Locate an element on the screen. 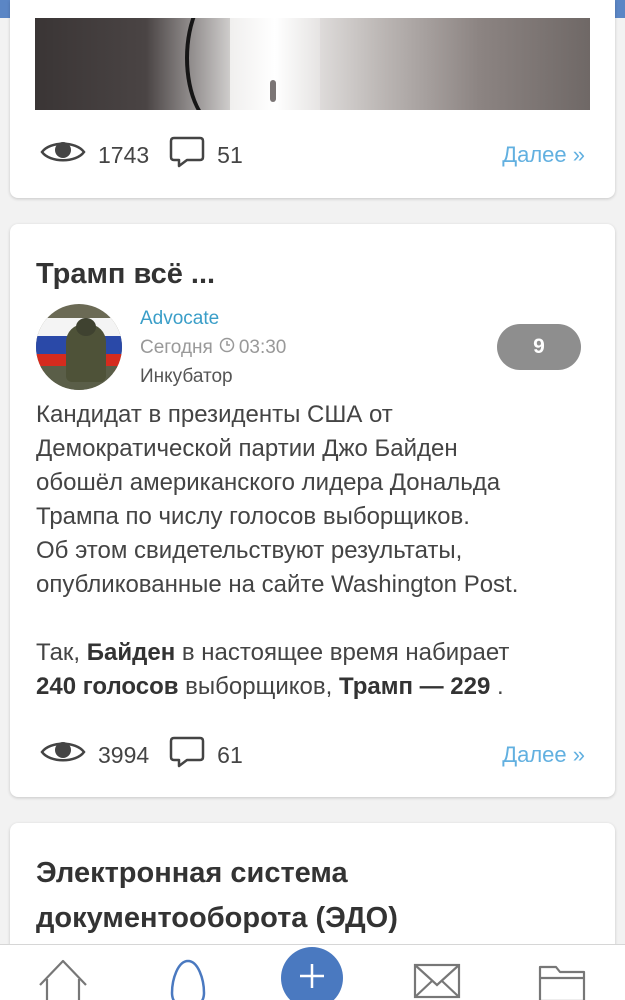 This screenshot has height=1000, width=625. views-count: 1743 is located at coordinates (124, 154).